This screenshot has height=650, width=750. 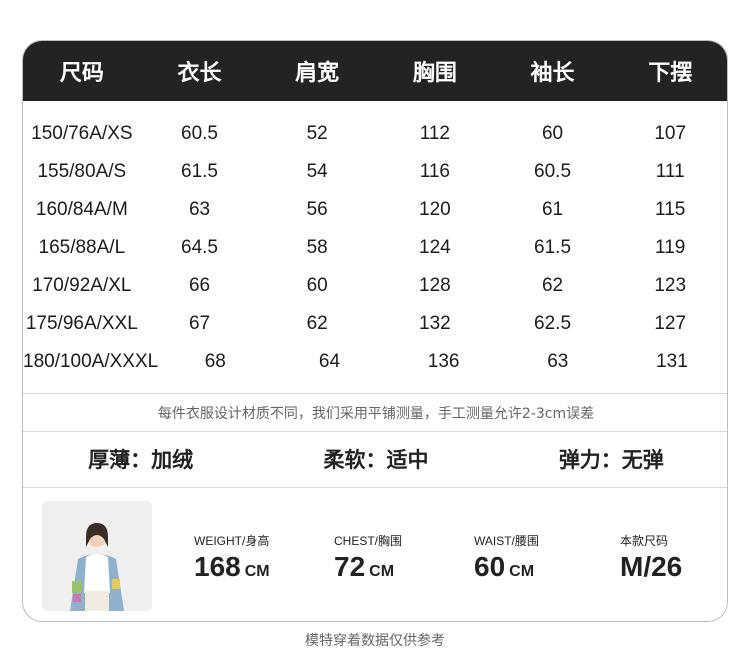 I want to click on waist-unit: CM, so click(x=522, y=571).